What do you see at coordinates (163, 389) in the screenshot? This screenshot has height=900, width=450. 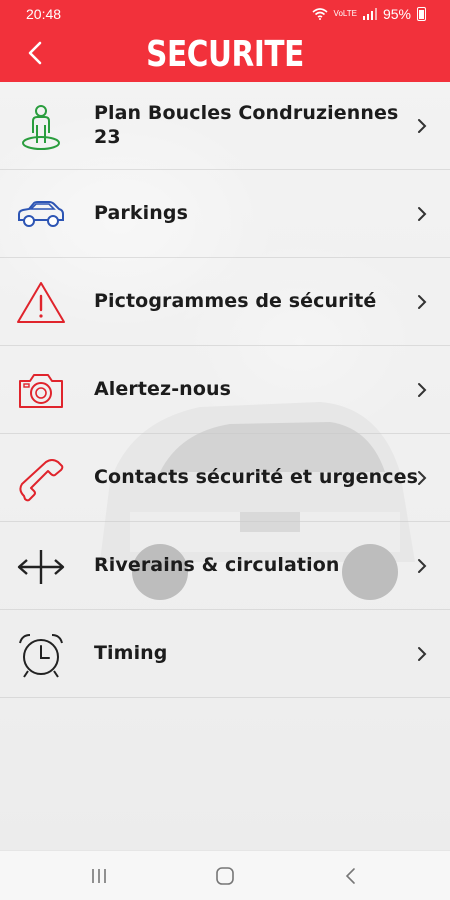 I see `menu-item-label: Alertez-nous` at bounding box center [163, 389].